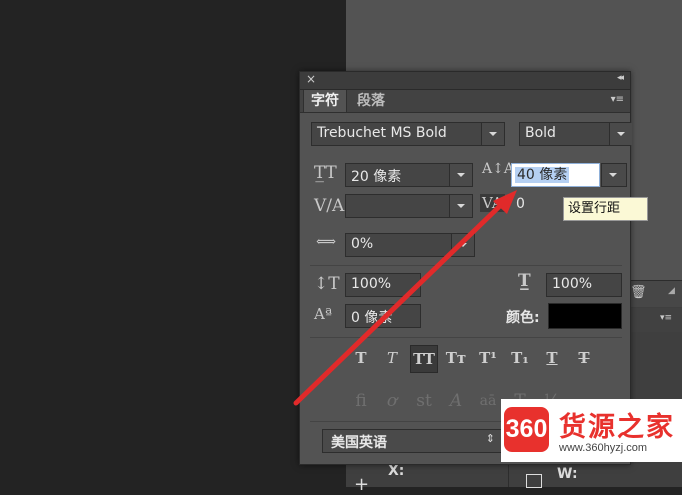  Describe the element at coordinates (617, 427) in the screenshot. I see `watermark-brand: 货源之家` at that location.